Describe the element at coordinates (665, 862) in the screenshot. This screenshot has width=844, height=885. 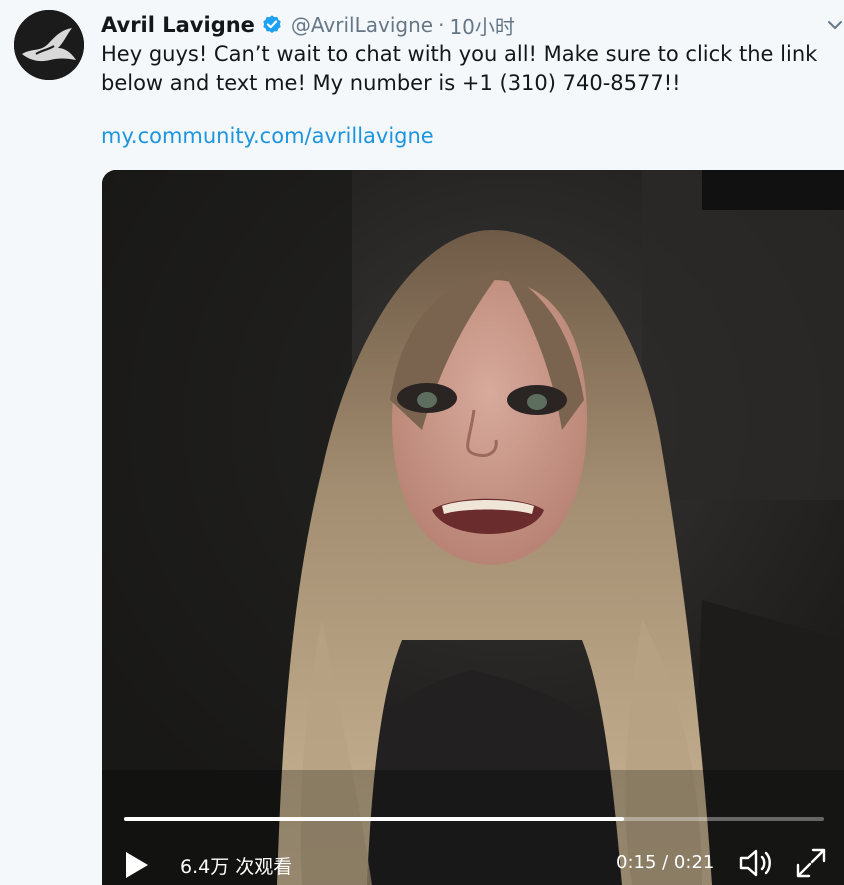
I see `video-timecode: 0:15 / 0:21` at that location.